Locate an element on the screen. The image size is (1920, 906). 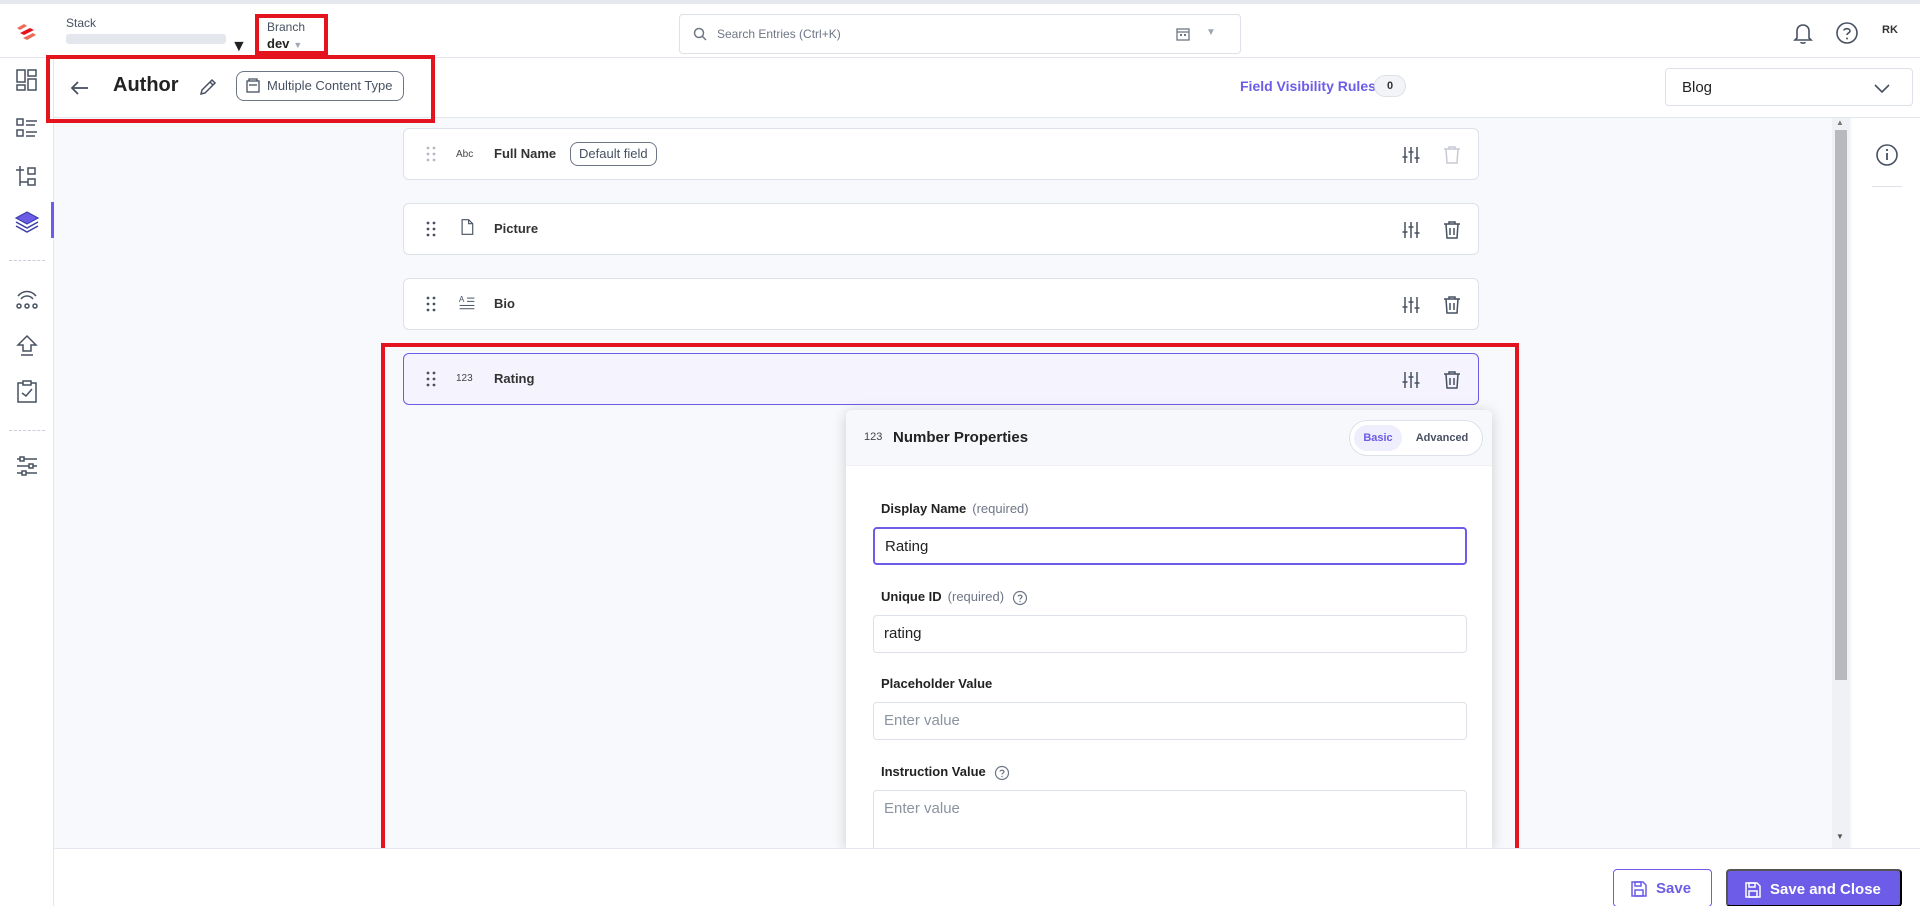
dashboard-icon is located at coordinates (27, 80).